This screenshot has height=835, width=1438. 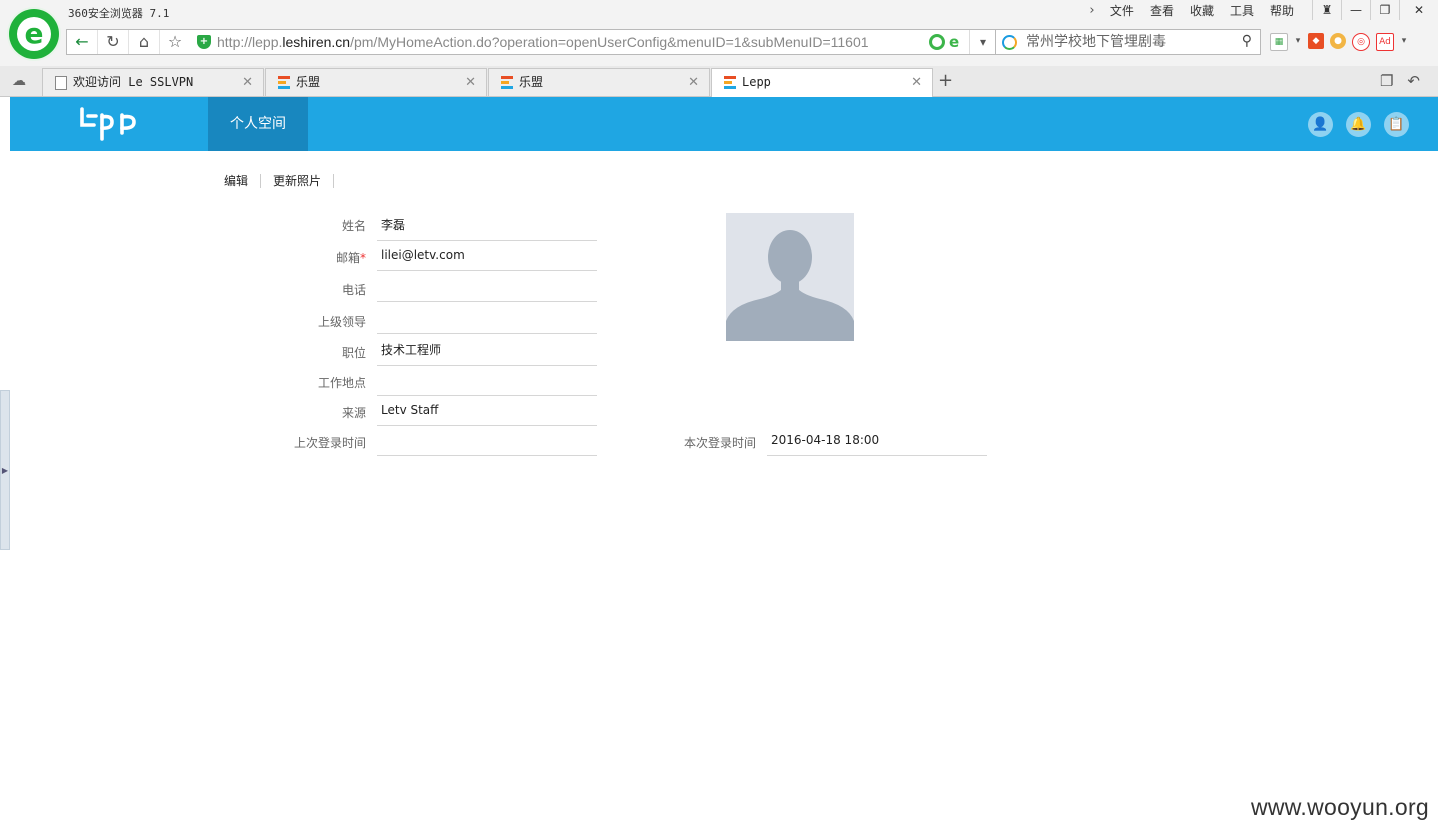 What do you see at coordinates (1247, 41) in the screenshot?
I see `search-icon: ⚲` at bounding box center [1247, 41].